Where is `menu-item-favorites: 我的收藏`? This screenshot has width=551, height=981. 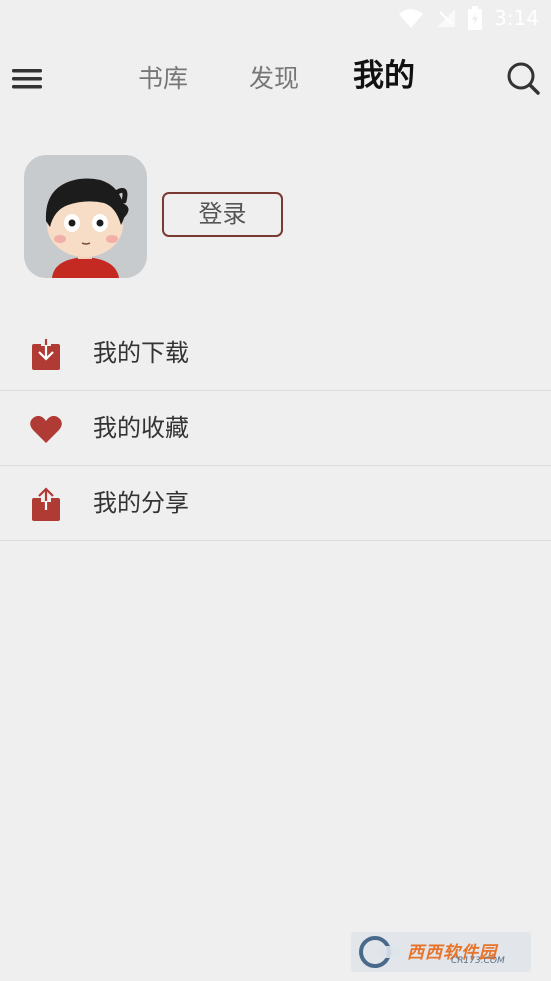
menu-item-favorites: 我的收藏 is located at coordinates (275, 428).